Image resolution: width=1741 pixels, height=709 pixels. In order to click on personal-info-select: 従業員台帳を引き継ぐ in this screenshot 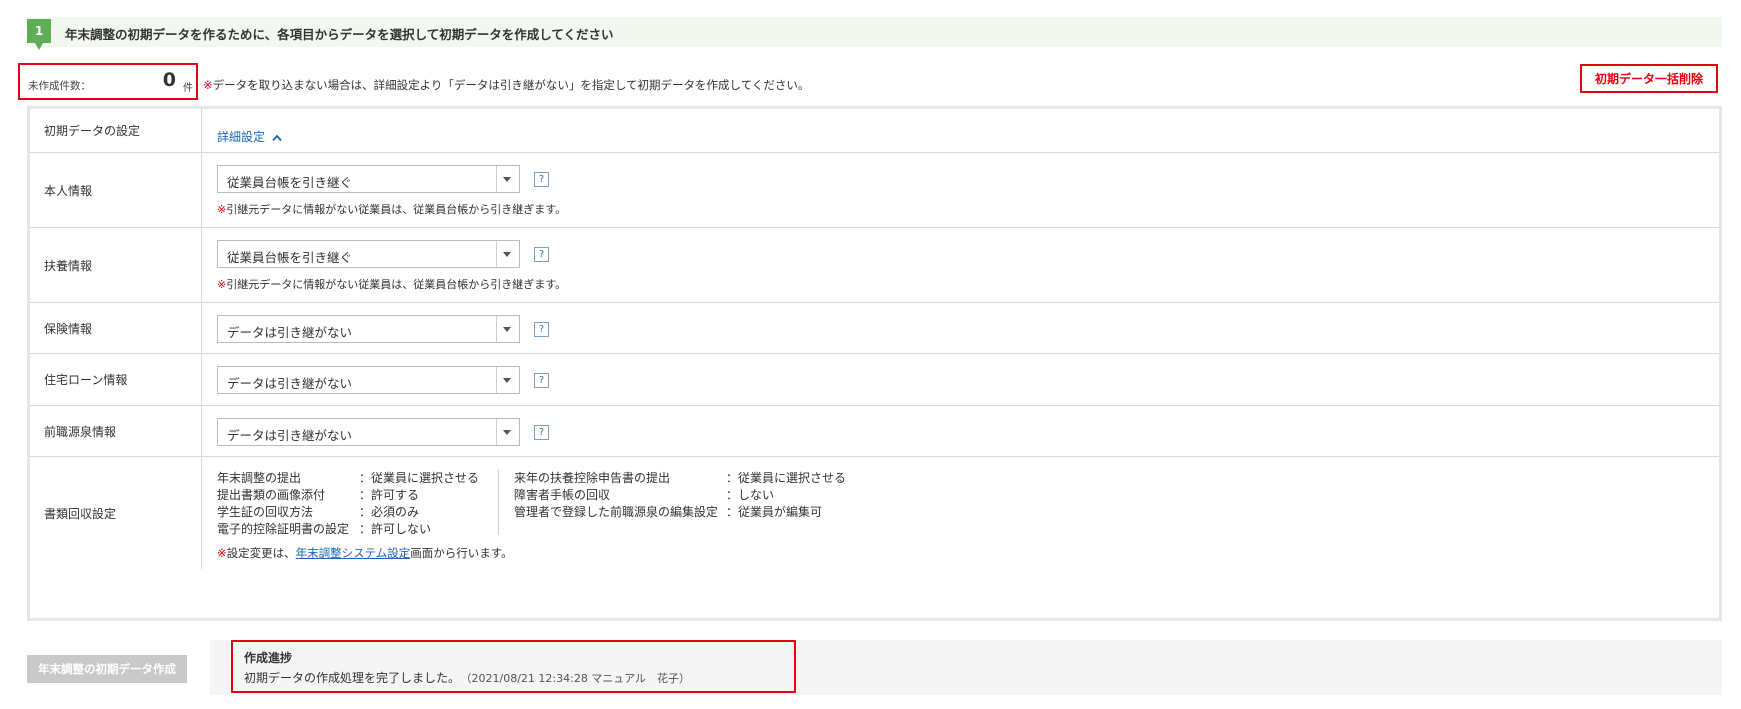, I will do `click(368, 179)`.